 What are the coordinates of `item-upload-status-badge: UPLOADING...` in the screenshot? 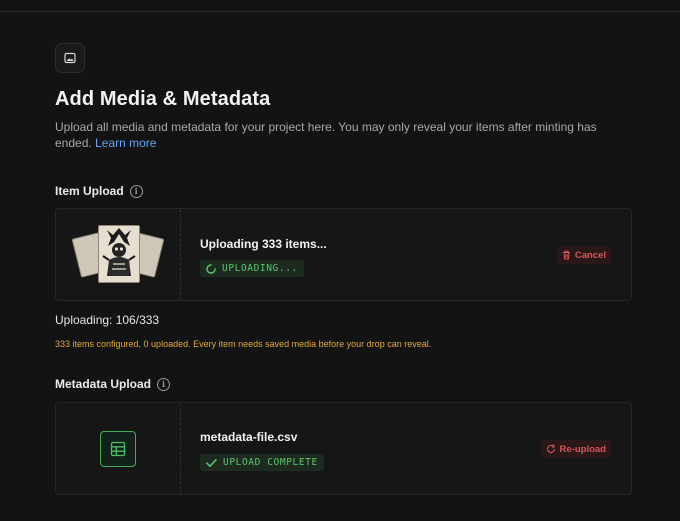 It's located at (252, 268).